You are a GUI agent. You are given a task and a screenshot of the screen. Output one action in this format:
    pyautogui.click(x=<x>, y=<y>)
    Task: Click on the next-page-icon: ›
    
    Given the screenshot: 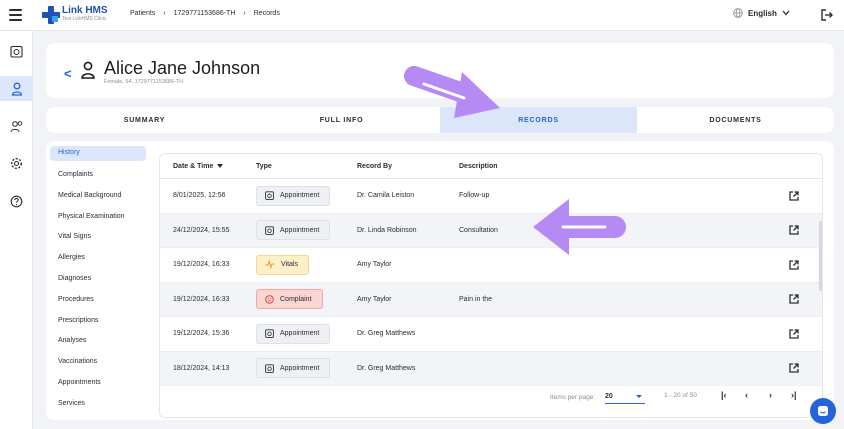 What is the action you would take?
    pyautogui.click(x=770, y=395)
    